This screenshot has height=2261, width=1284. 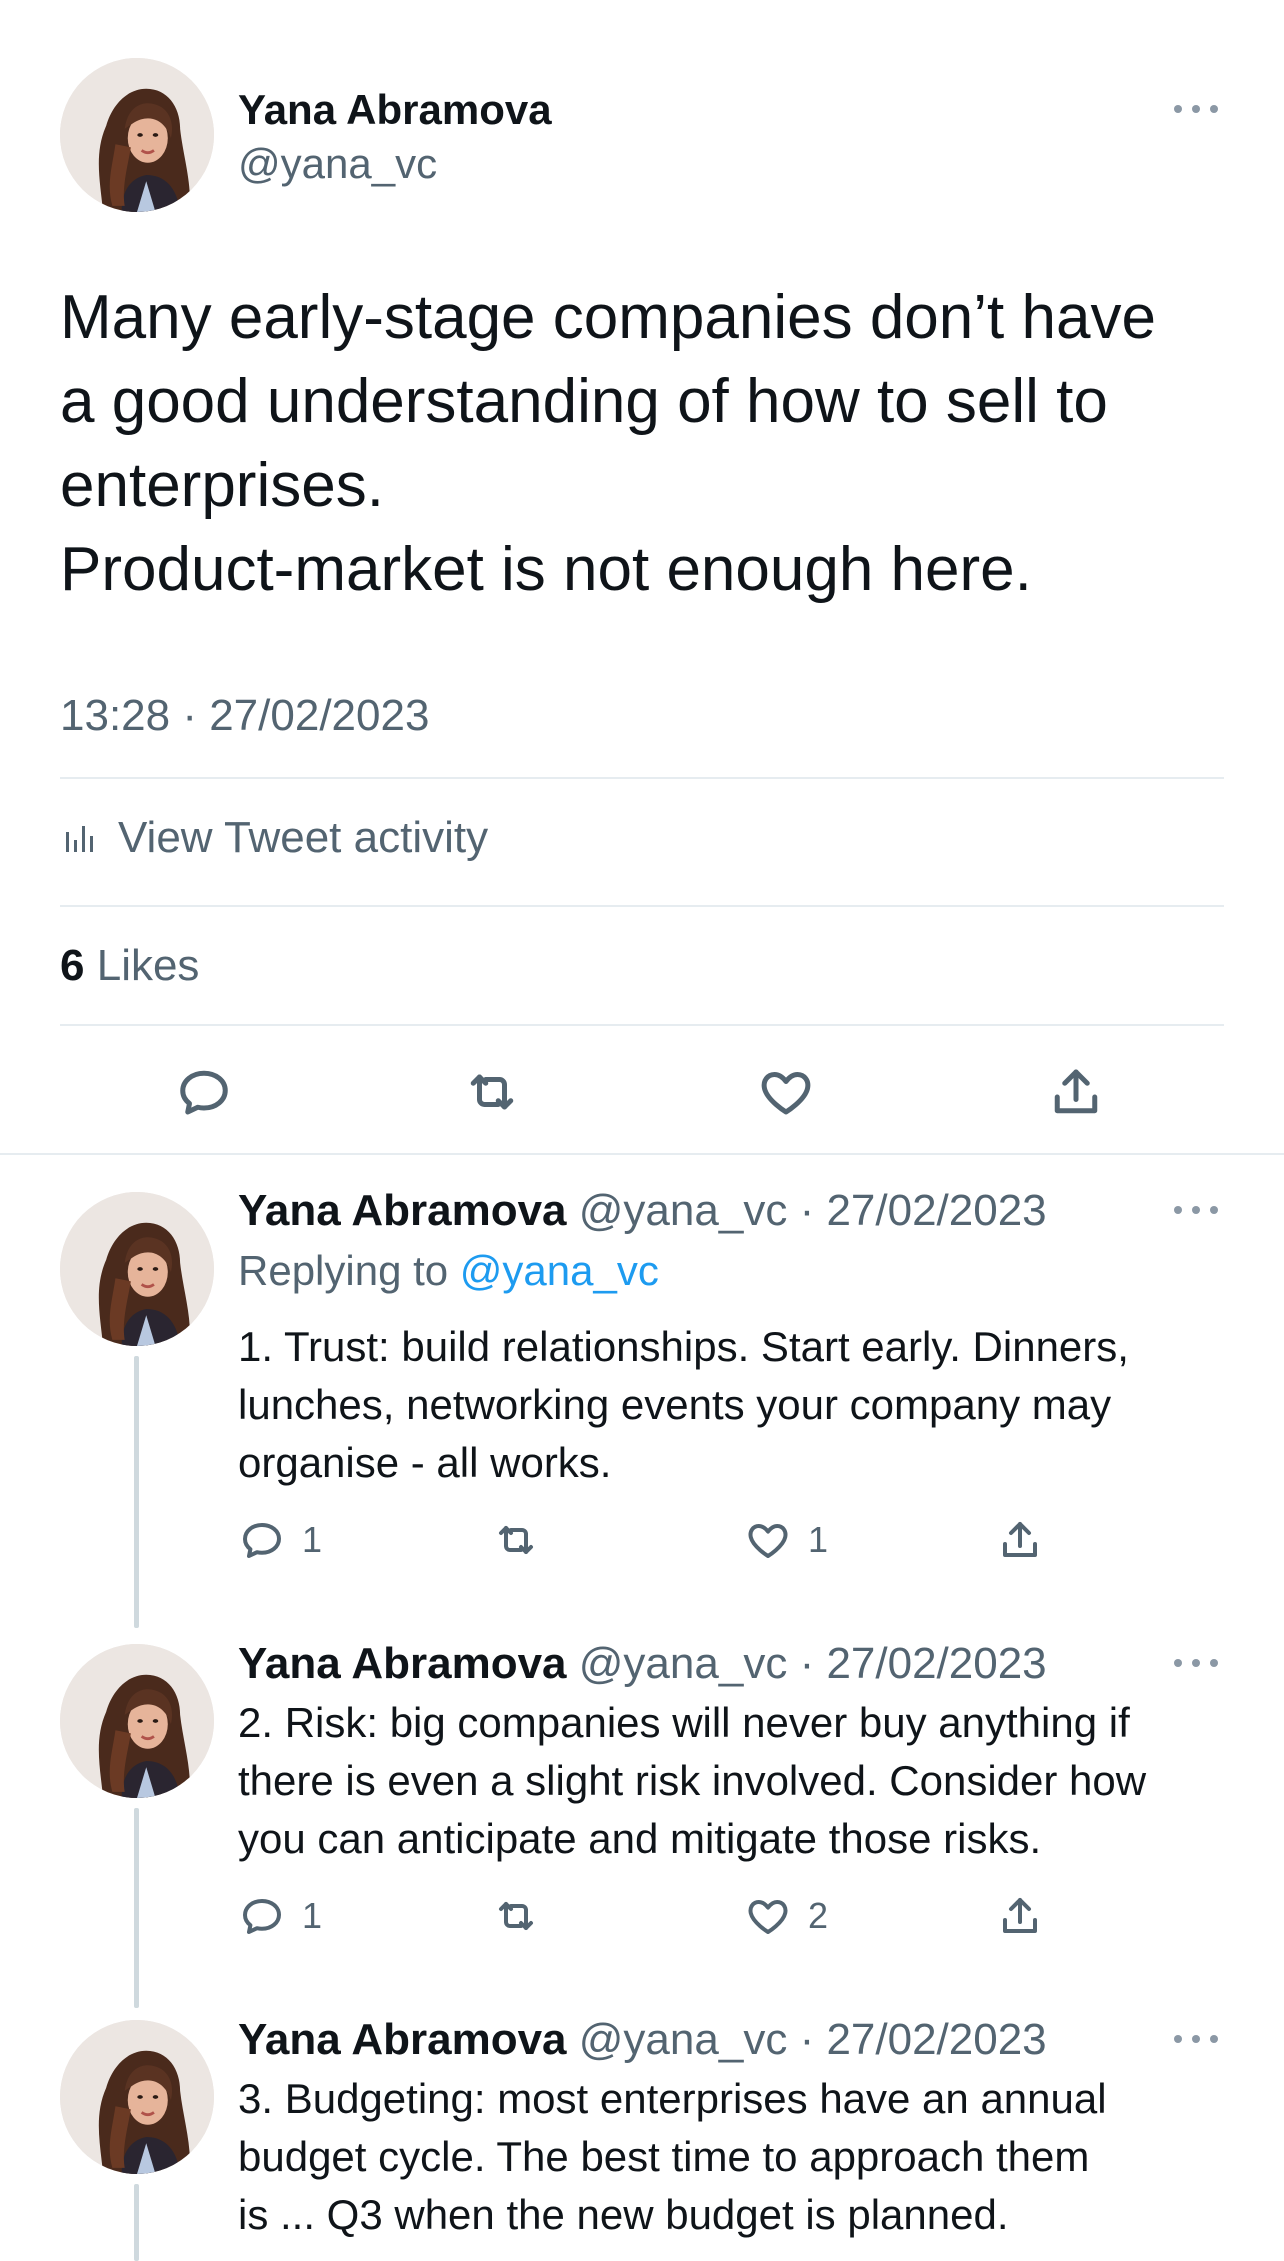 What do you see at coordinates (425, 1462) in the screenshot?
I see `tweet-text-line: organise - all works.` at bounding box center [425, 1462].